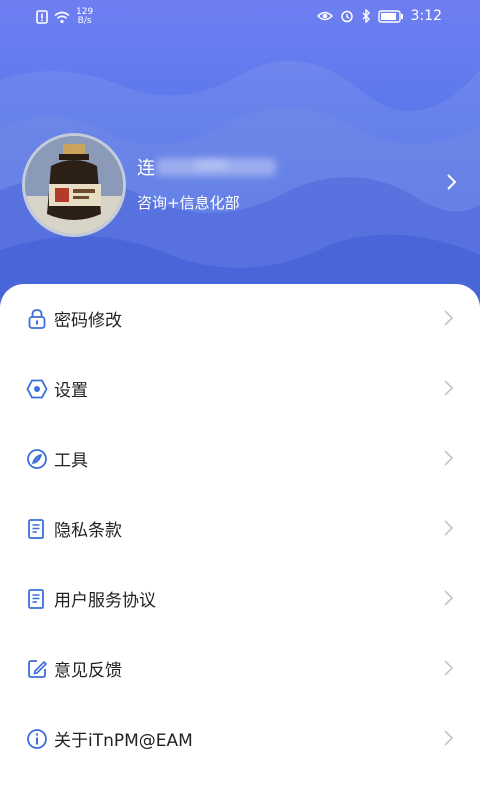 Image resolution: width=480 pixels, height=800 pixels. I want to click on menu-item-password: 密码修改, so click(240, 319).